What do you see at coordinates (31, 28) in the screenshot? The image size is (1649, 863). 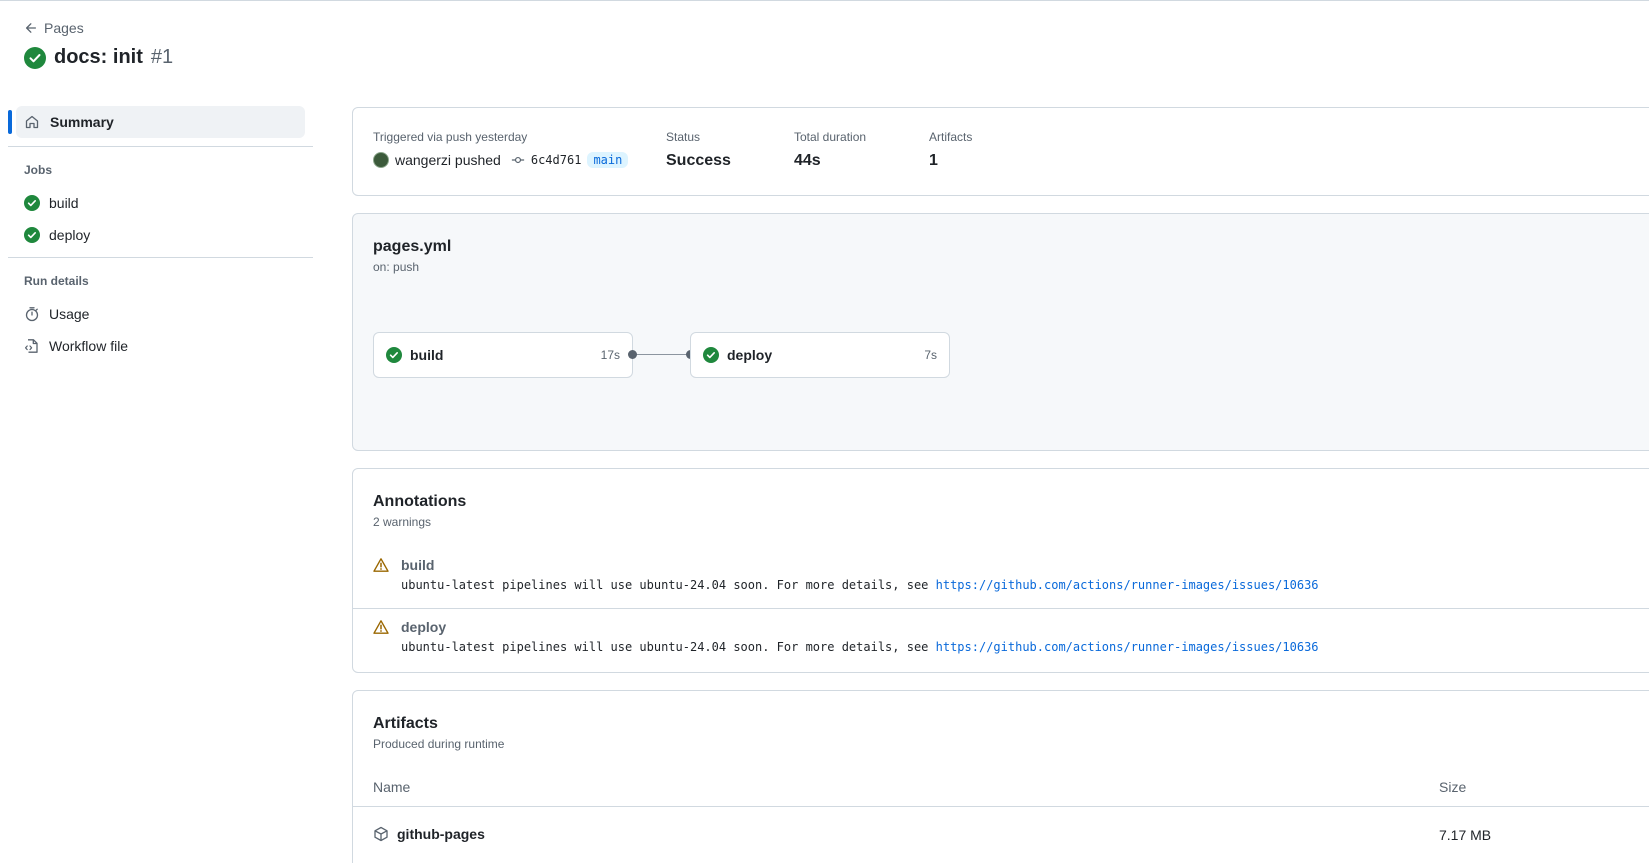 I see `arrow-left-icon` at bounding box center [31, 28].